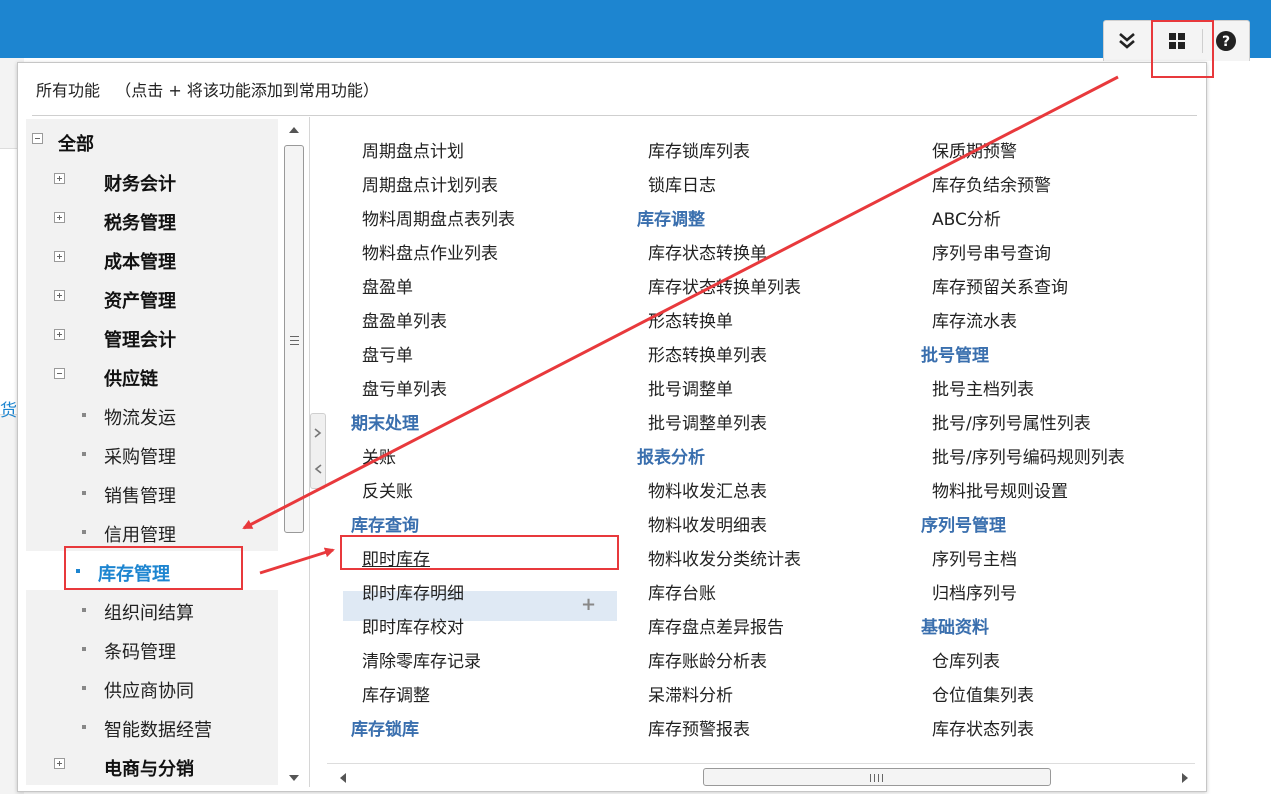 The image size is (1271, 794). I want to click on content-horizontal-scrollbar, so click(761, 776).